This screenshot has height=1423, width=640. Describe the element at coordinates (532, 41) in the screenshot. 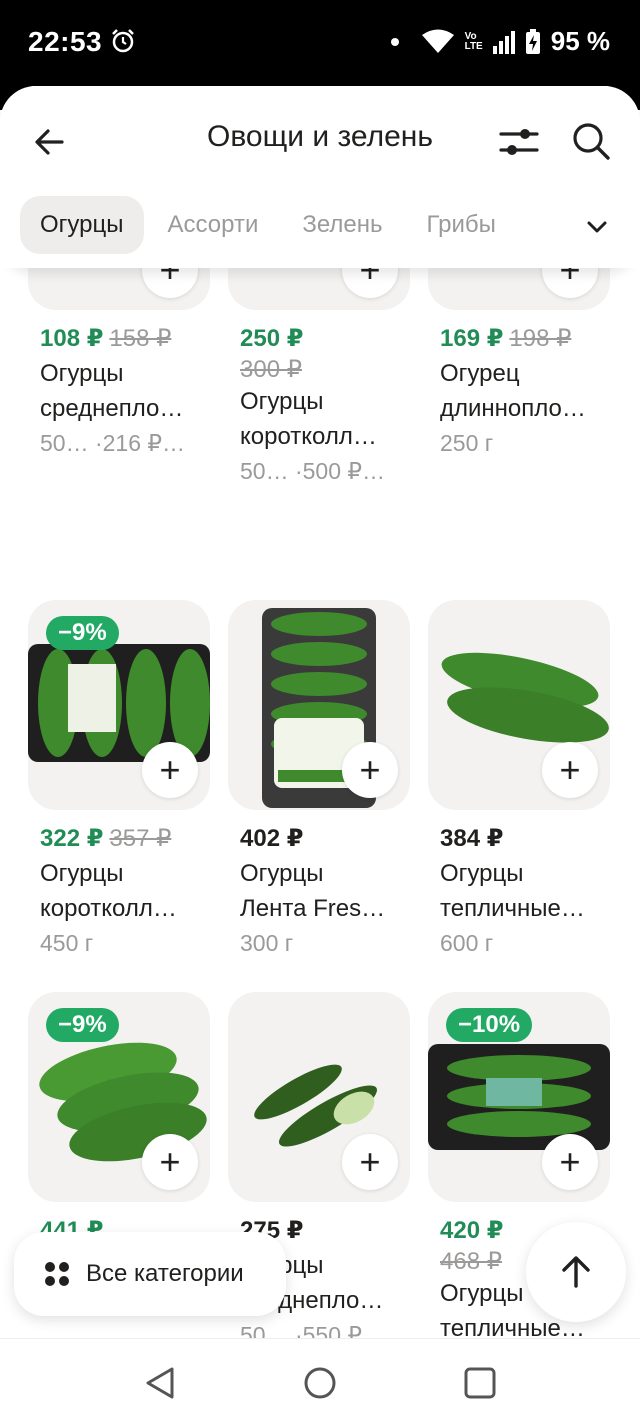

I see `battery-charging-icon` at that location.